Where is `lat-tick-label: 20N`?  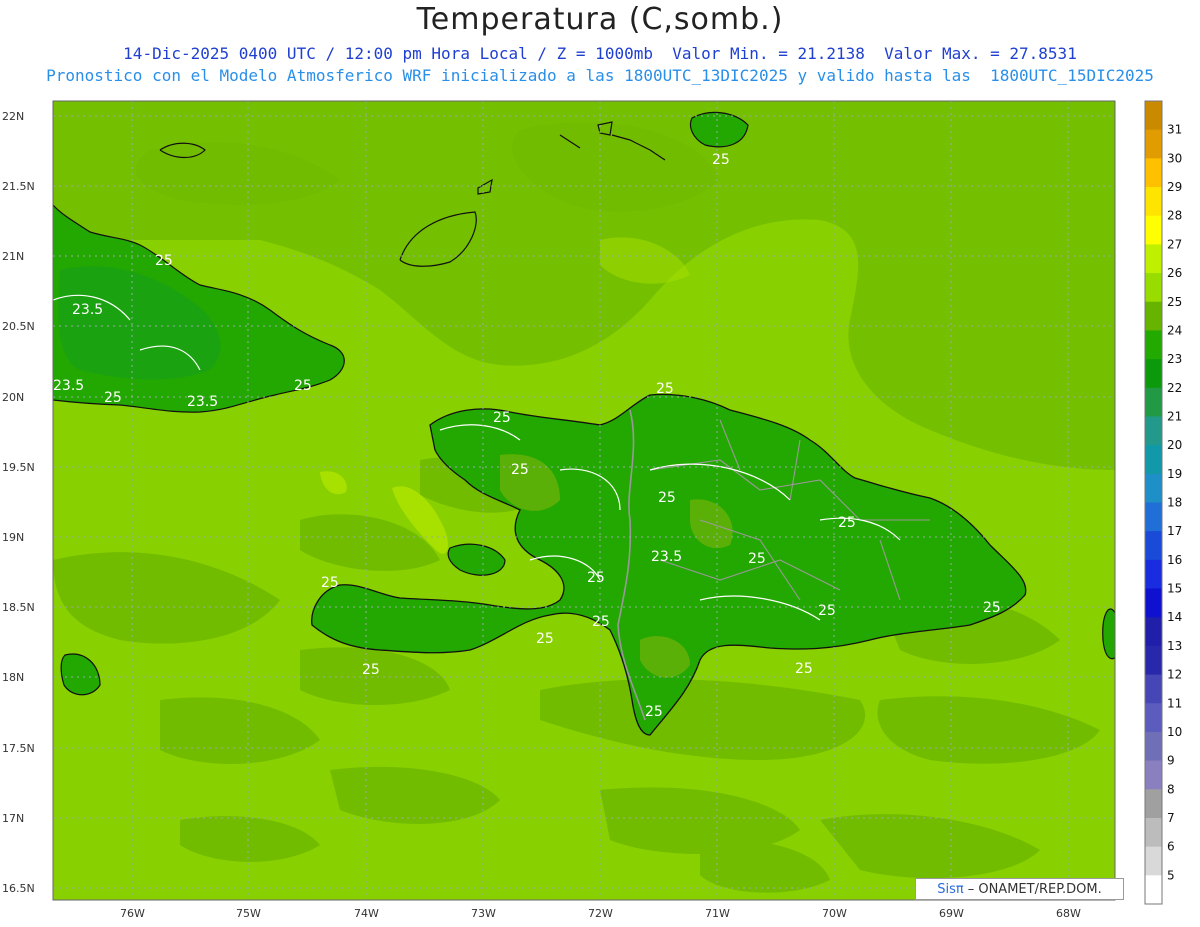 lat-tick-label: 20N is located at coordinates (13, 397).